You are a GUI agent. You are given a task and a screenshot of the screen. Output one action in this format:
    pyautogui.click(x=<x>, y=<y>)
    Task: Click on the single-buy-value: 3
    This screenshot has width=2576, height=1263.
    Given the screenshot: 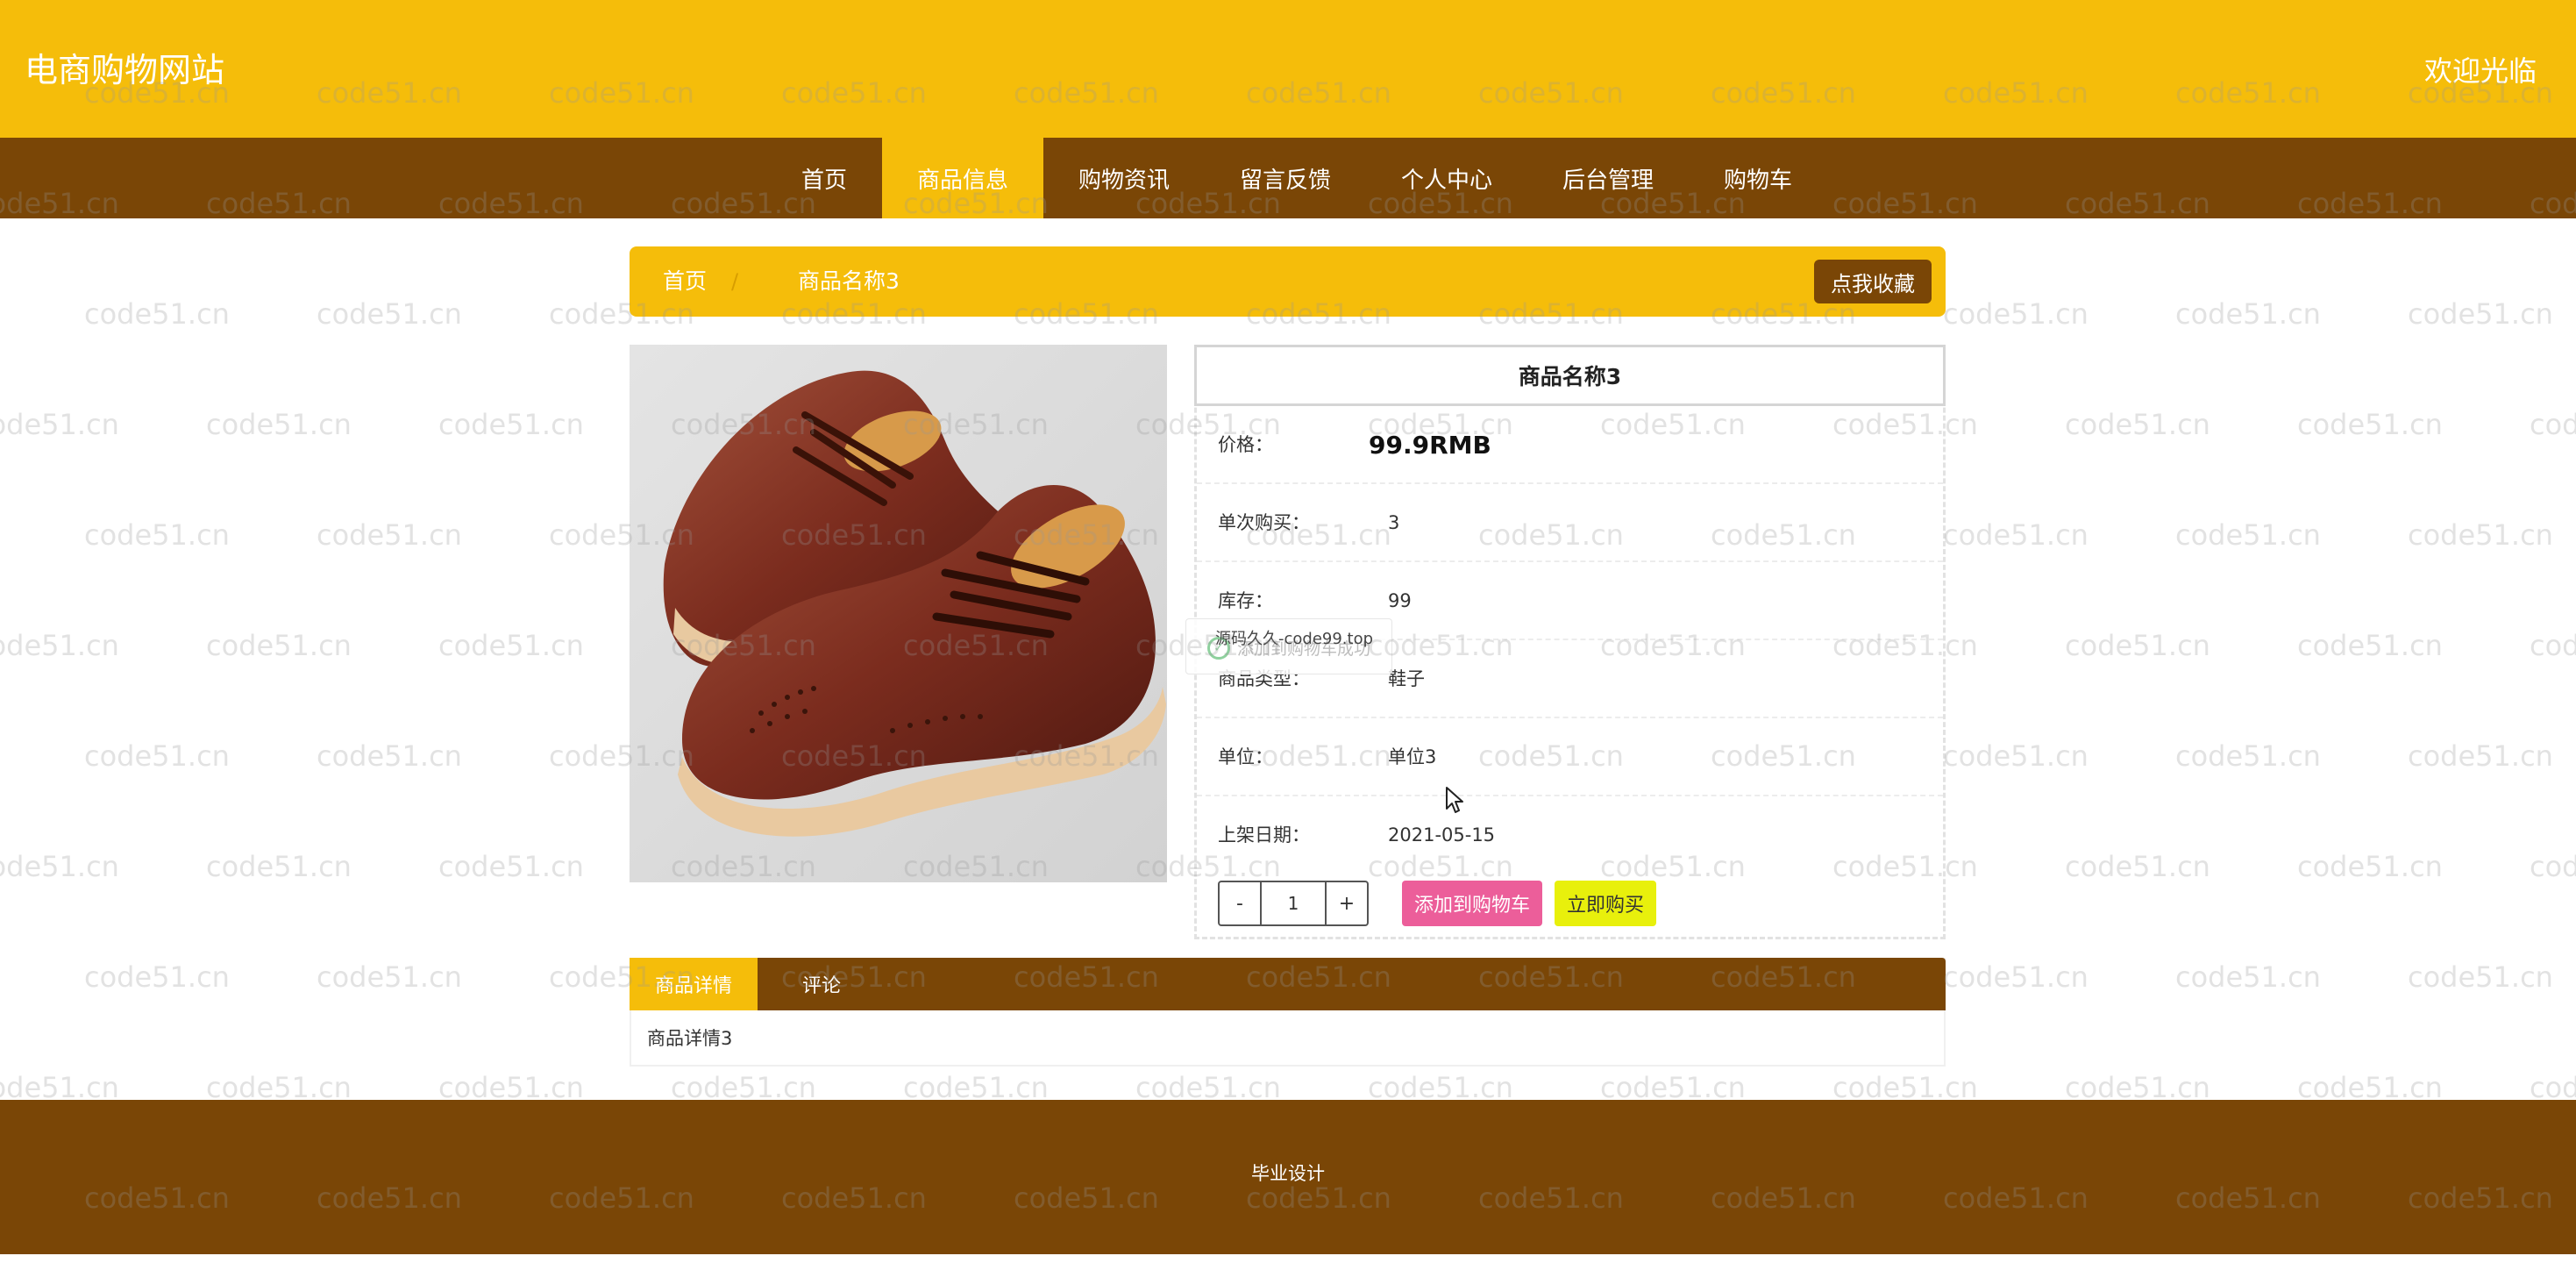 What is the action you would take?
    pyautogui.click(x=1394, y=522)
    